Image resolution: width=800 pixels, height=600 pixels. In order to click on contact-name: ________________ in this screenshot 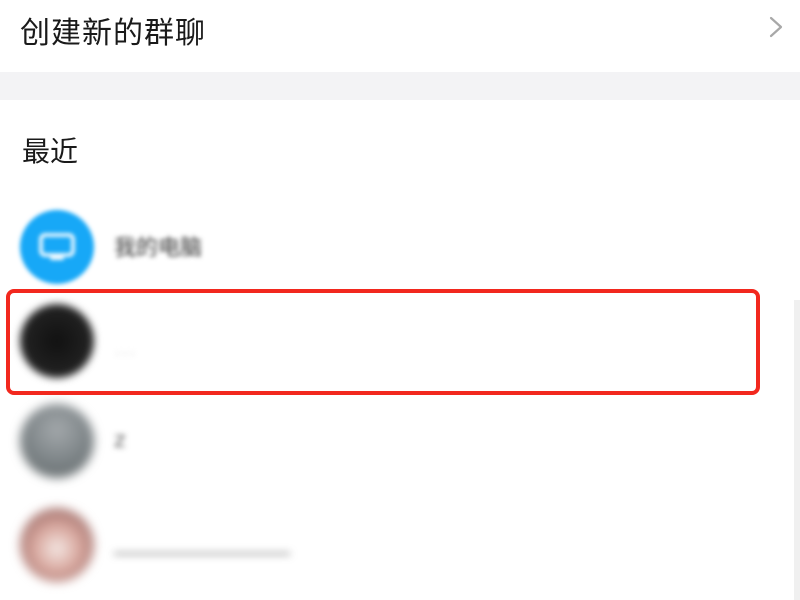, I will do `click(202, 542)`.